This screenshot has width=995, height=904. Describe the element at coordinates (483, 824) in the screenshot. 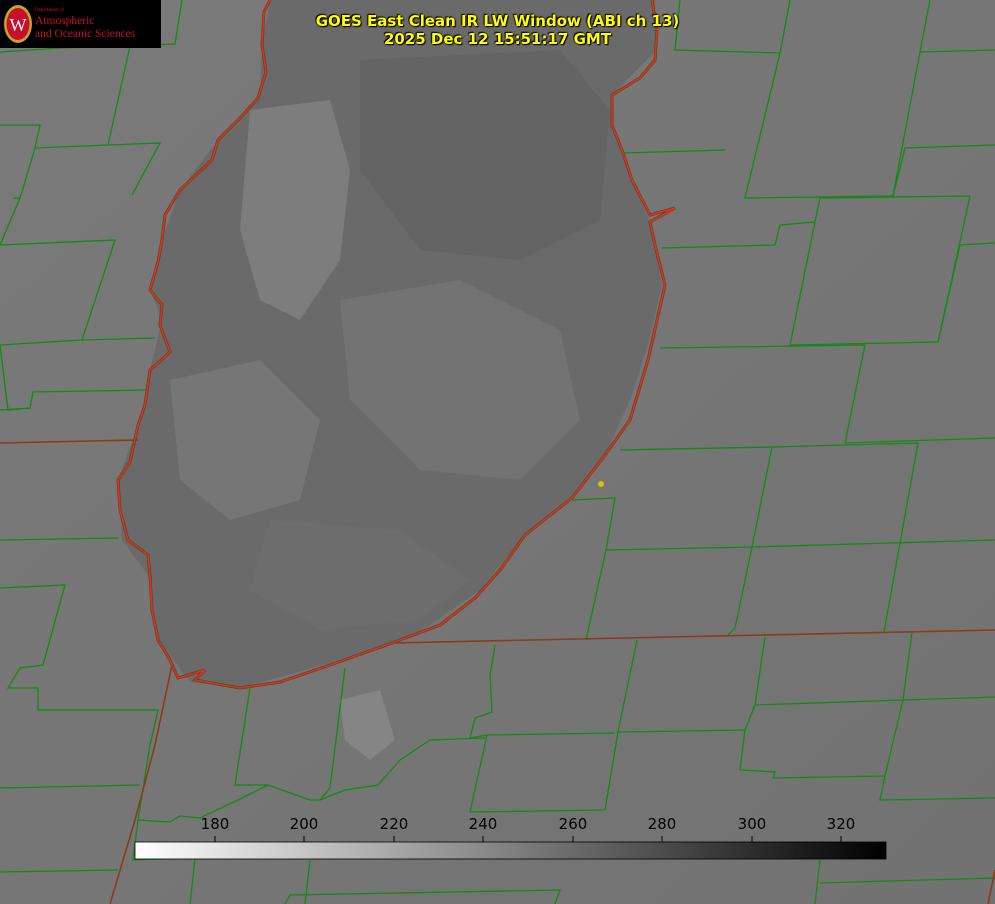

I see `colorbar-tick-label: 240` at that location.